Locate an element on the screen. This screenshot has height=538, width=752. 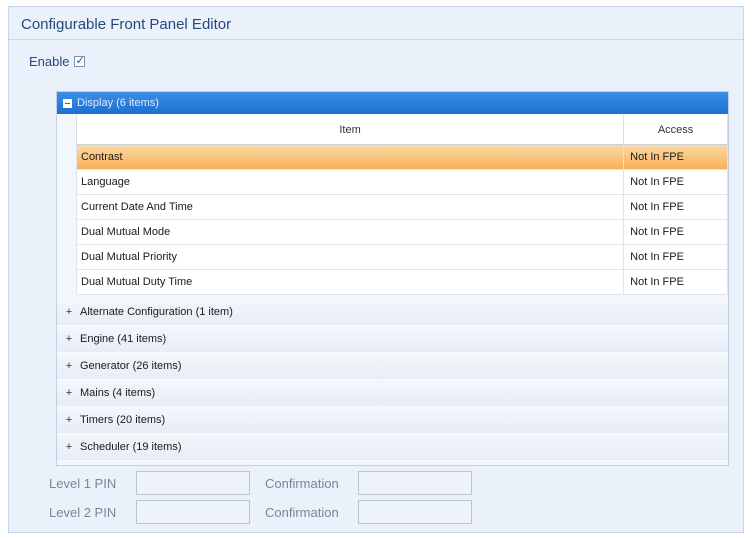
group-header-label: Display (6 items) is located at coordinates (118, 103).